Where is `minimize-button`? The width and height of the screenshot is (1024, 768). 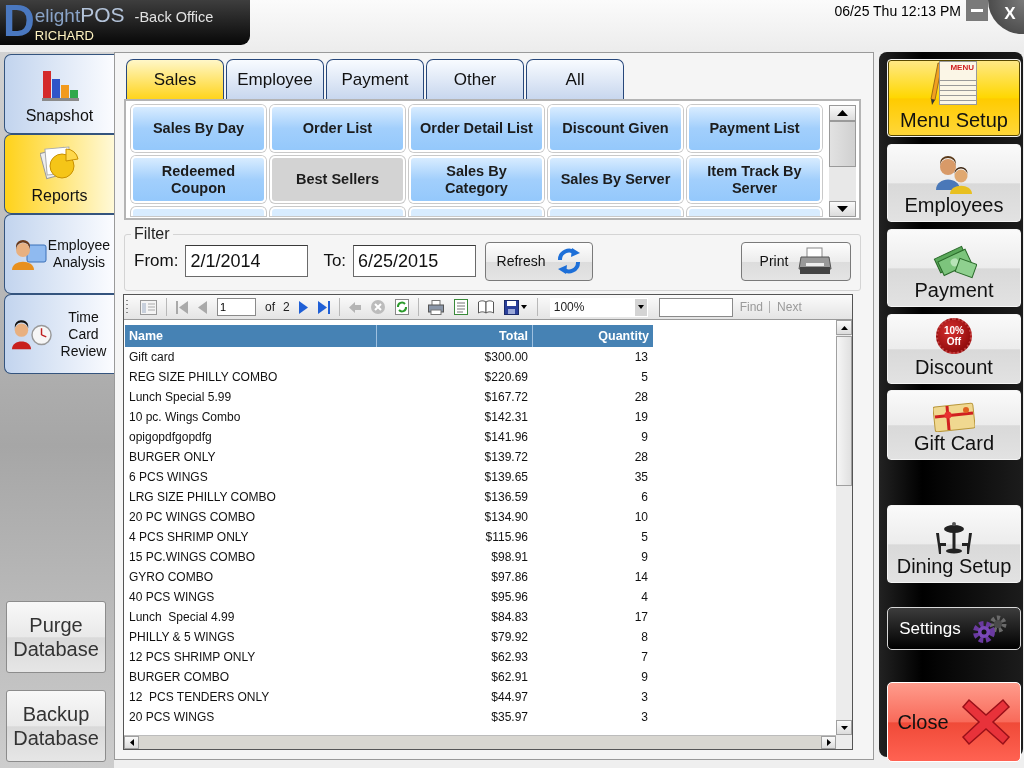
minimize-button is located at coordinates (977, 10).